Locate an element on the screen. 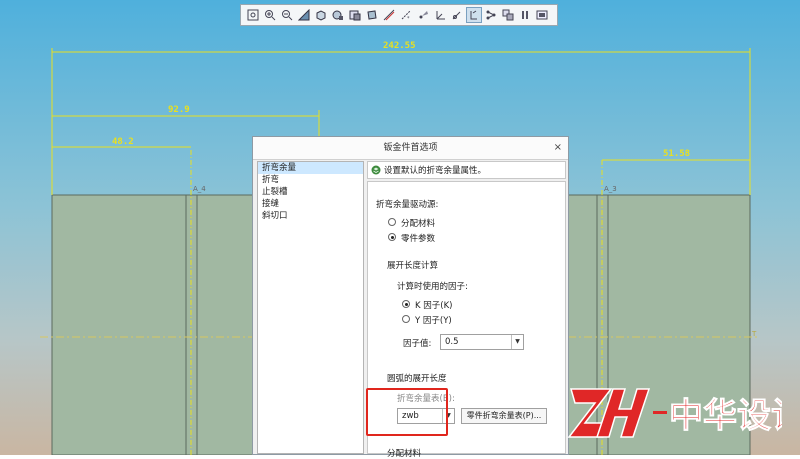 The height and width of the screenshot is (459, 800). dialog-title: 钣金件首选项 is located at coordinates (410, 148).